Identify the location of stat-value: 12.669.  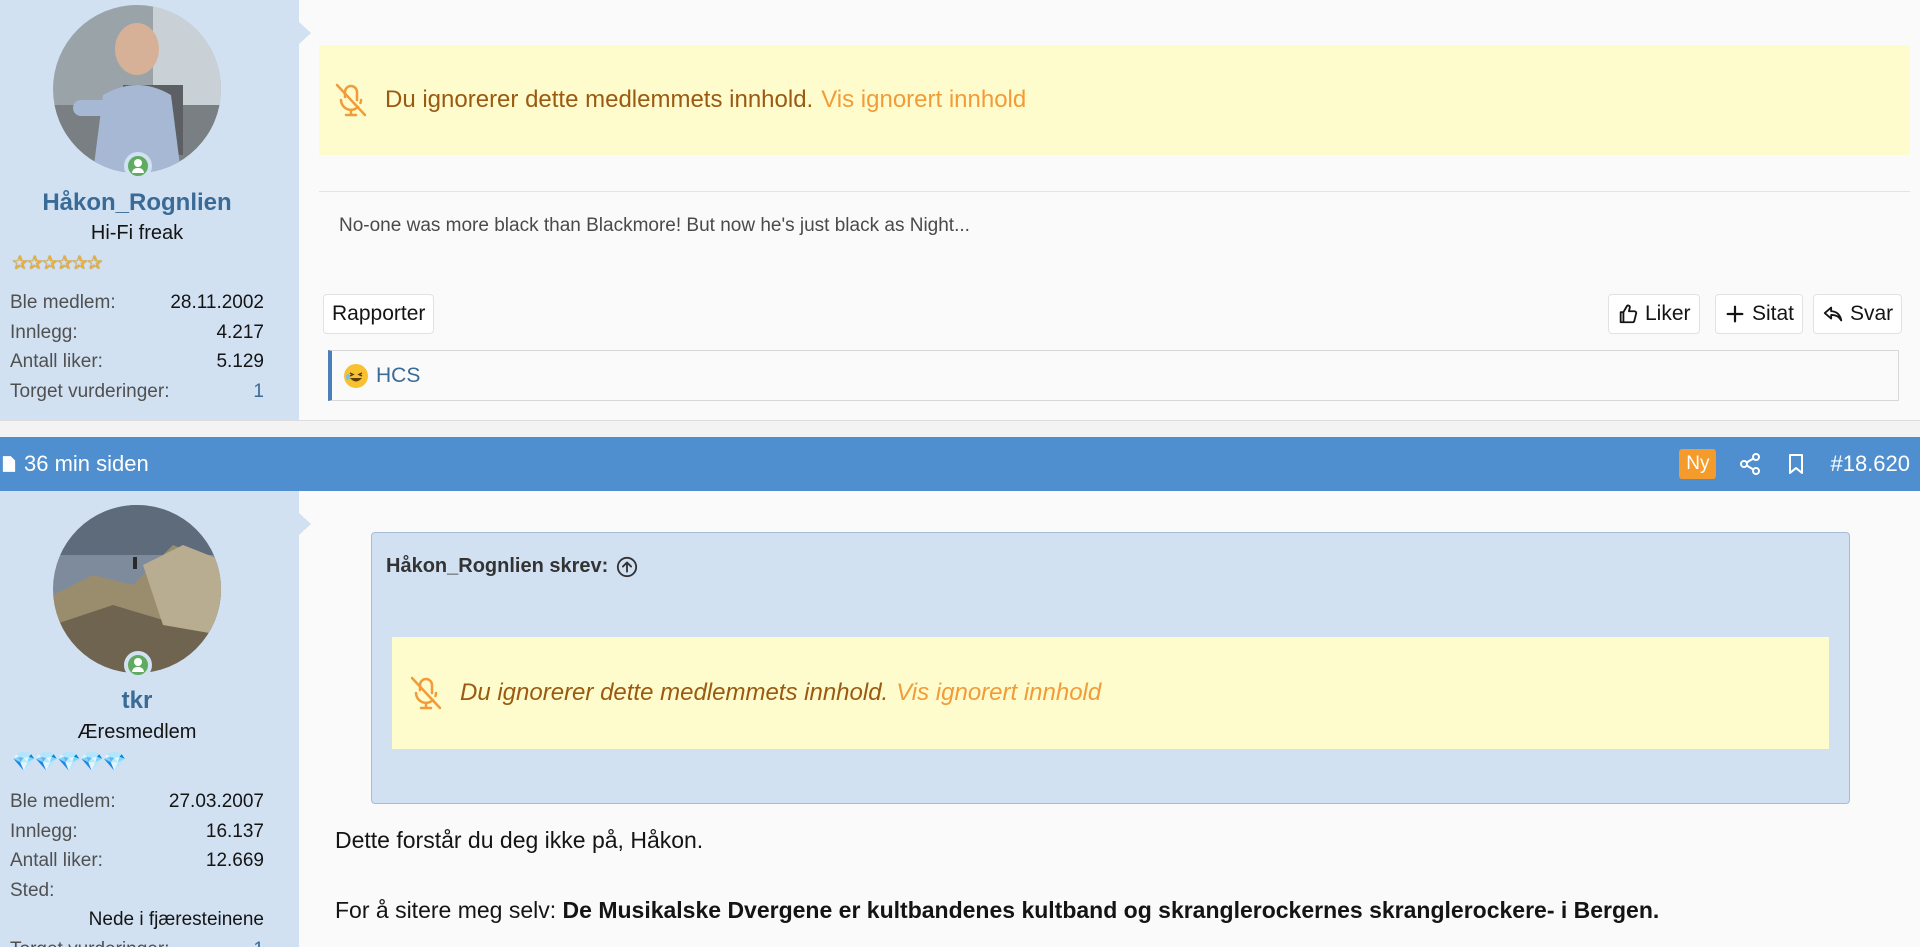
(234, 860).